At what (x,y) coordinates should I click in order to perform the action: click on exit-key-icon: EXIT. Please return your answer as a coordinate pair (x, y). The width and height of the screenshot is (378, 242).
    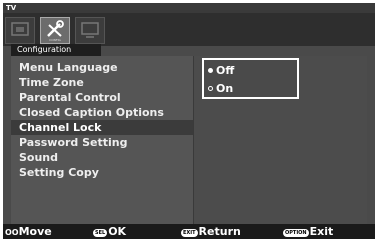
    Looking at the image, I should click on (189, 233).